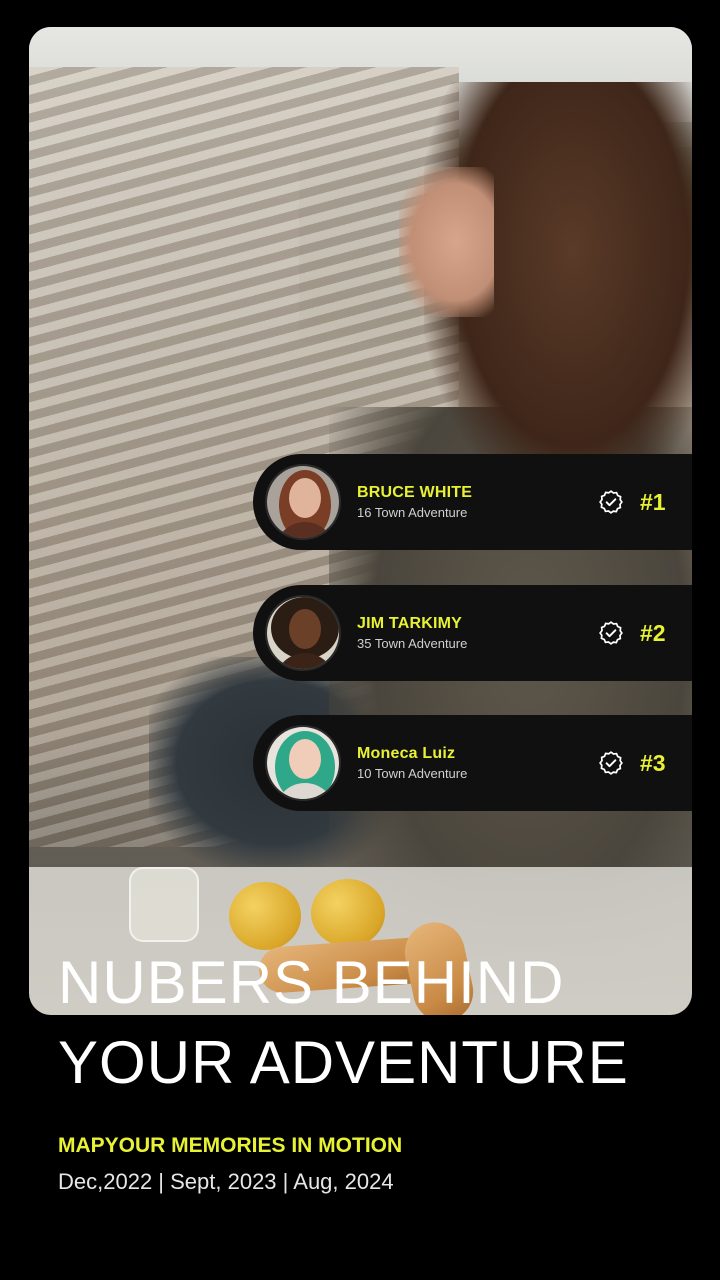 The image size is (720, 1280). What do you see at coordinates (164, 904) in the screenshot?
I see `wine-glass` at bounding box center [164, 904].